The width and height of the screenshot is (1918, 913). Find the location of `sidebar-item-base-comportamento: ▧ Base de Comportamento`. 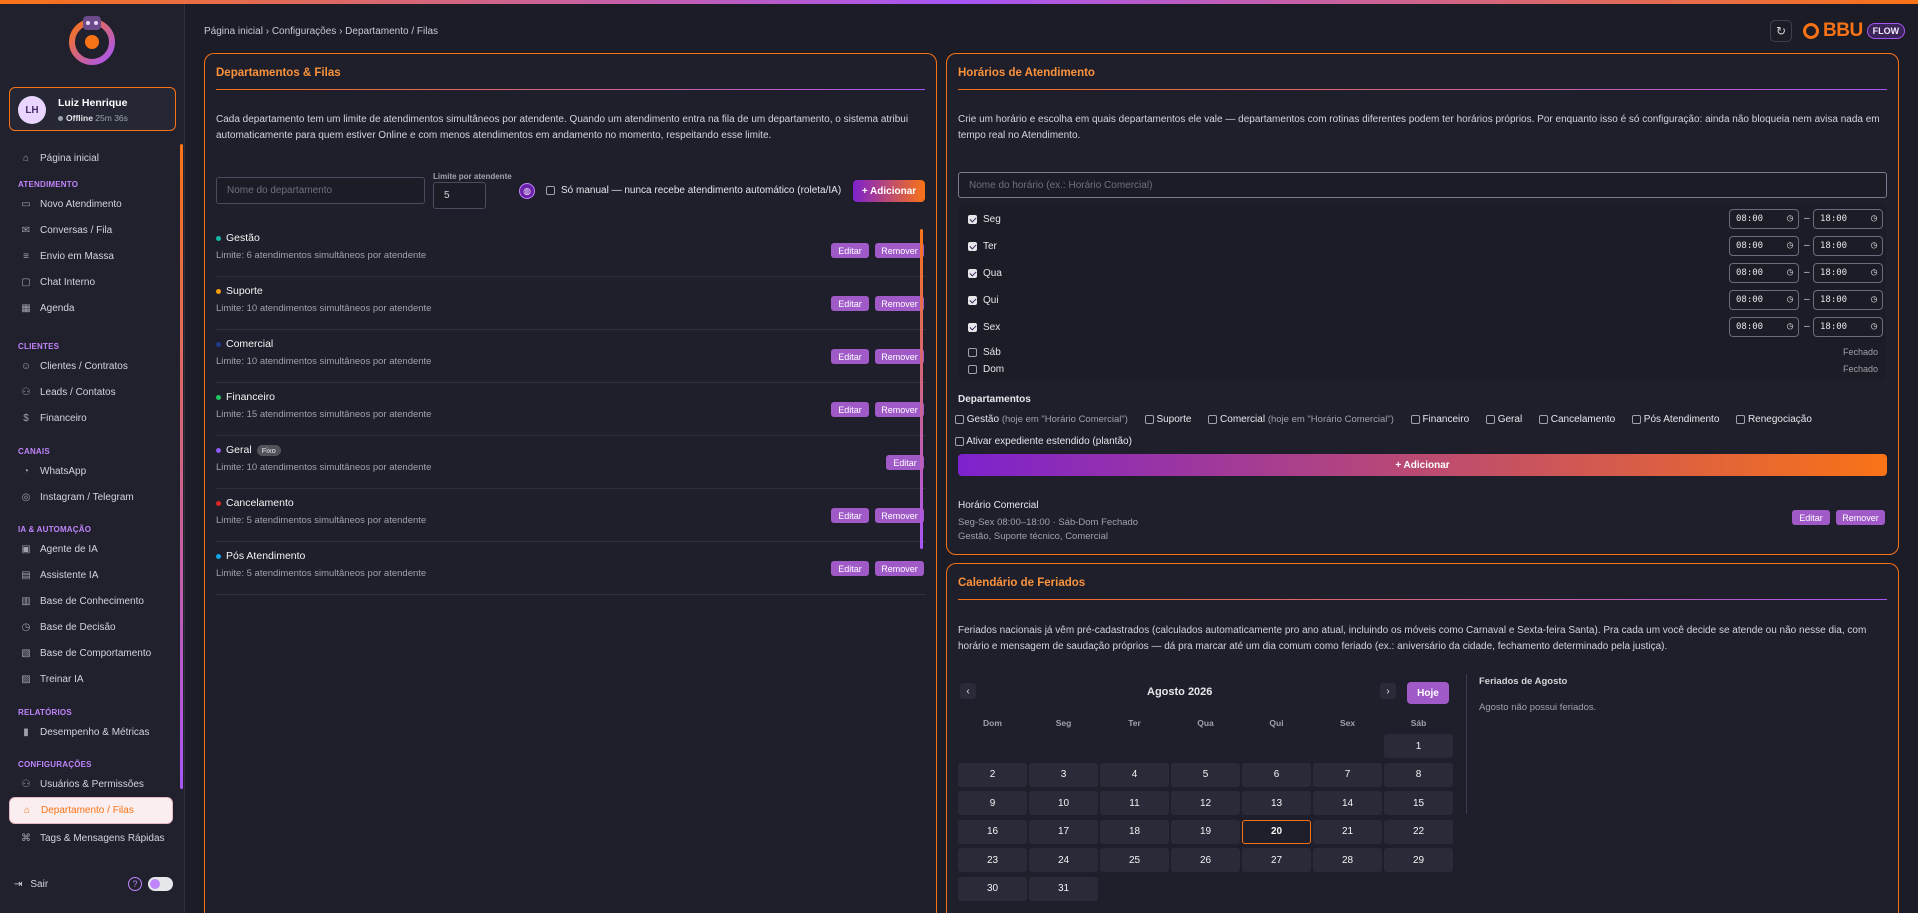

sidebar-item-base-comportamento: ▧ Base de Comportamento is located at coordinates (91, 653).